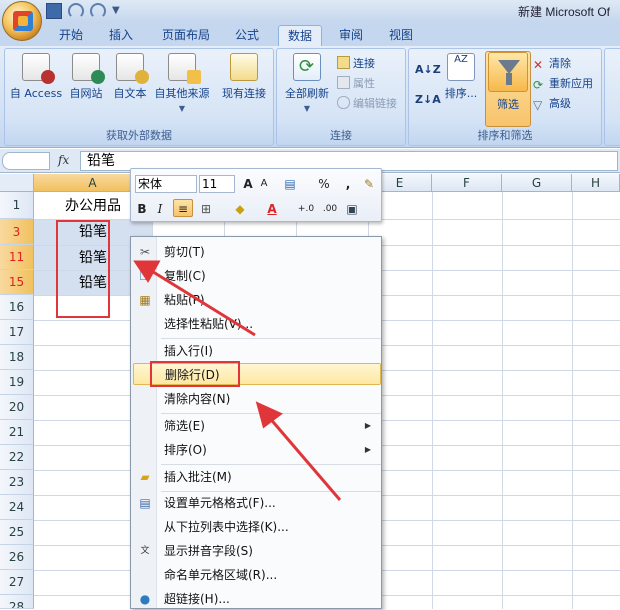  Describe the element at coordinates (596, 183) in the screenshot. I see `column-header-h: H` at that location.